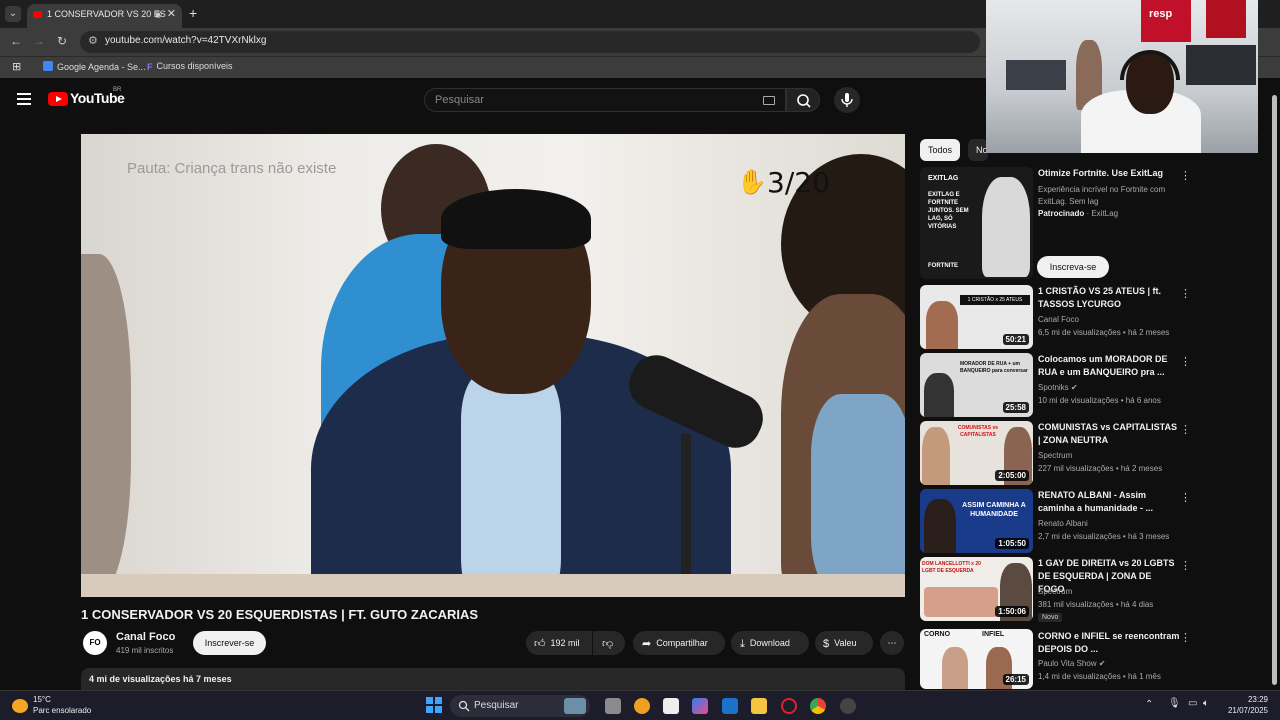  I want to click on forward-icon: →, so click(39, 41).